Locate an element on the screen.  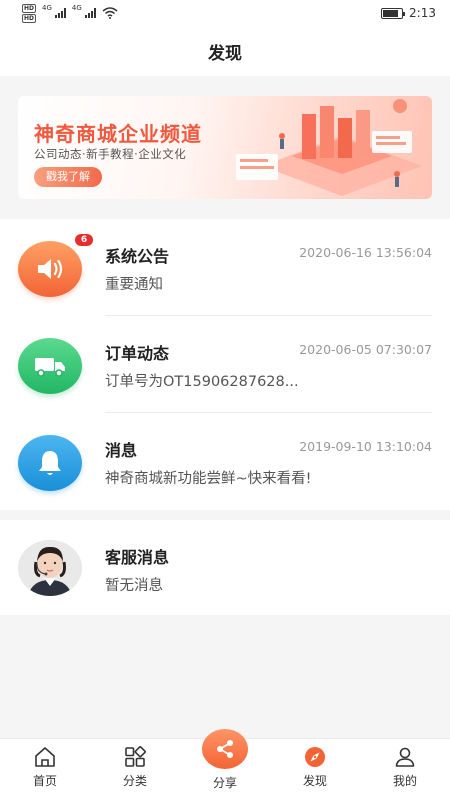
tab-label: 我的 is located at coordinates (404, 781).